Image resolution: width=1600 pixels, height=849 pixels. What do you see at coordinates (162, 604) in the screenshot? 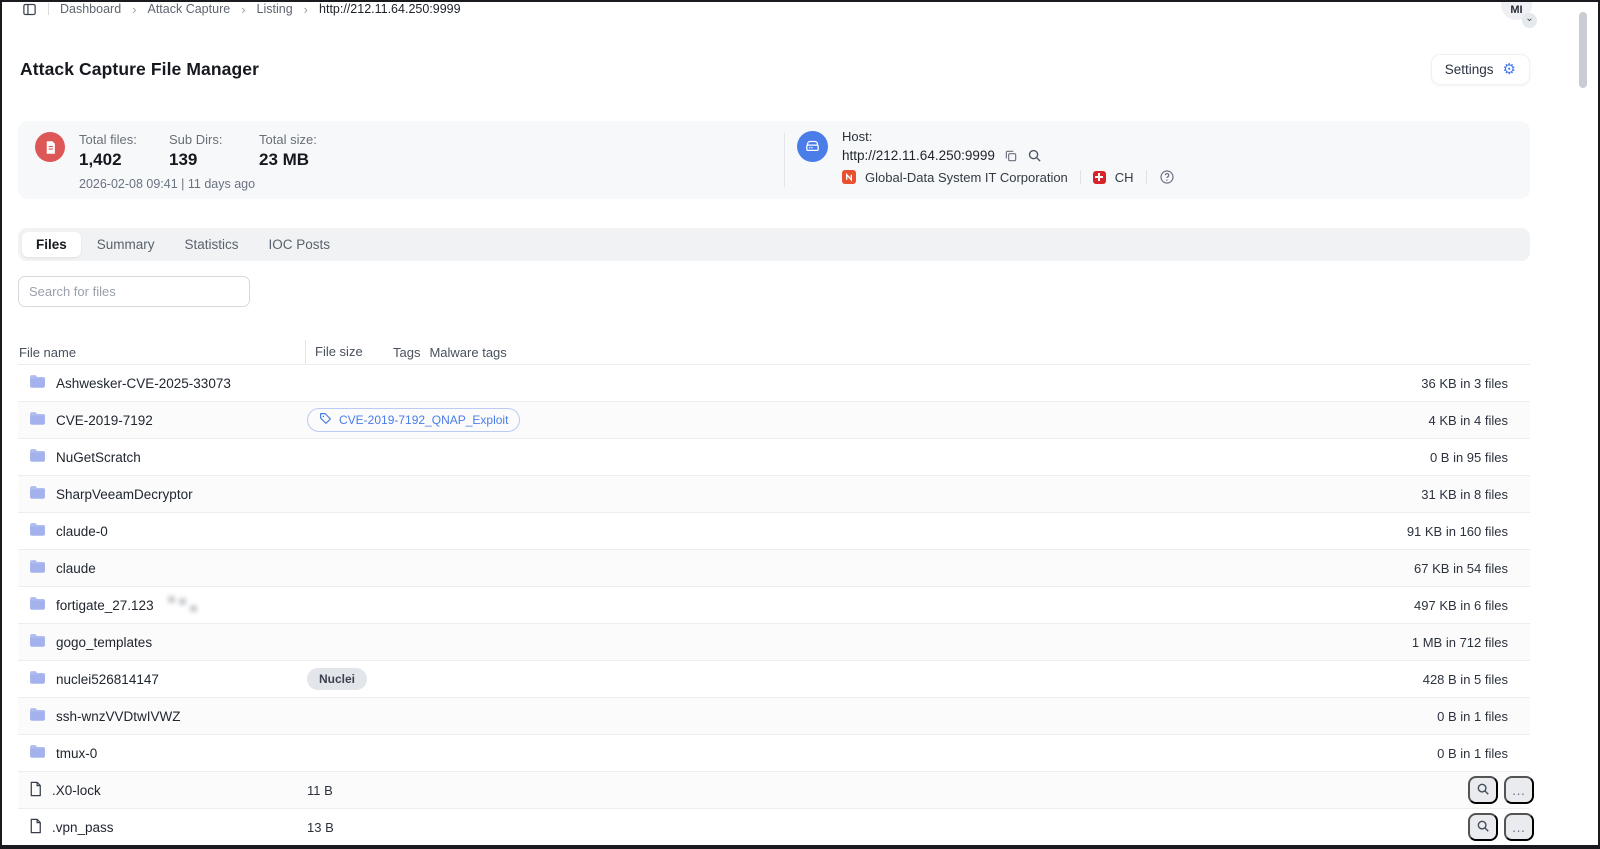
I see `file-name-cell: fortigate_27.123` at bounding box center [162, 604].